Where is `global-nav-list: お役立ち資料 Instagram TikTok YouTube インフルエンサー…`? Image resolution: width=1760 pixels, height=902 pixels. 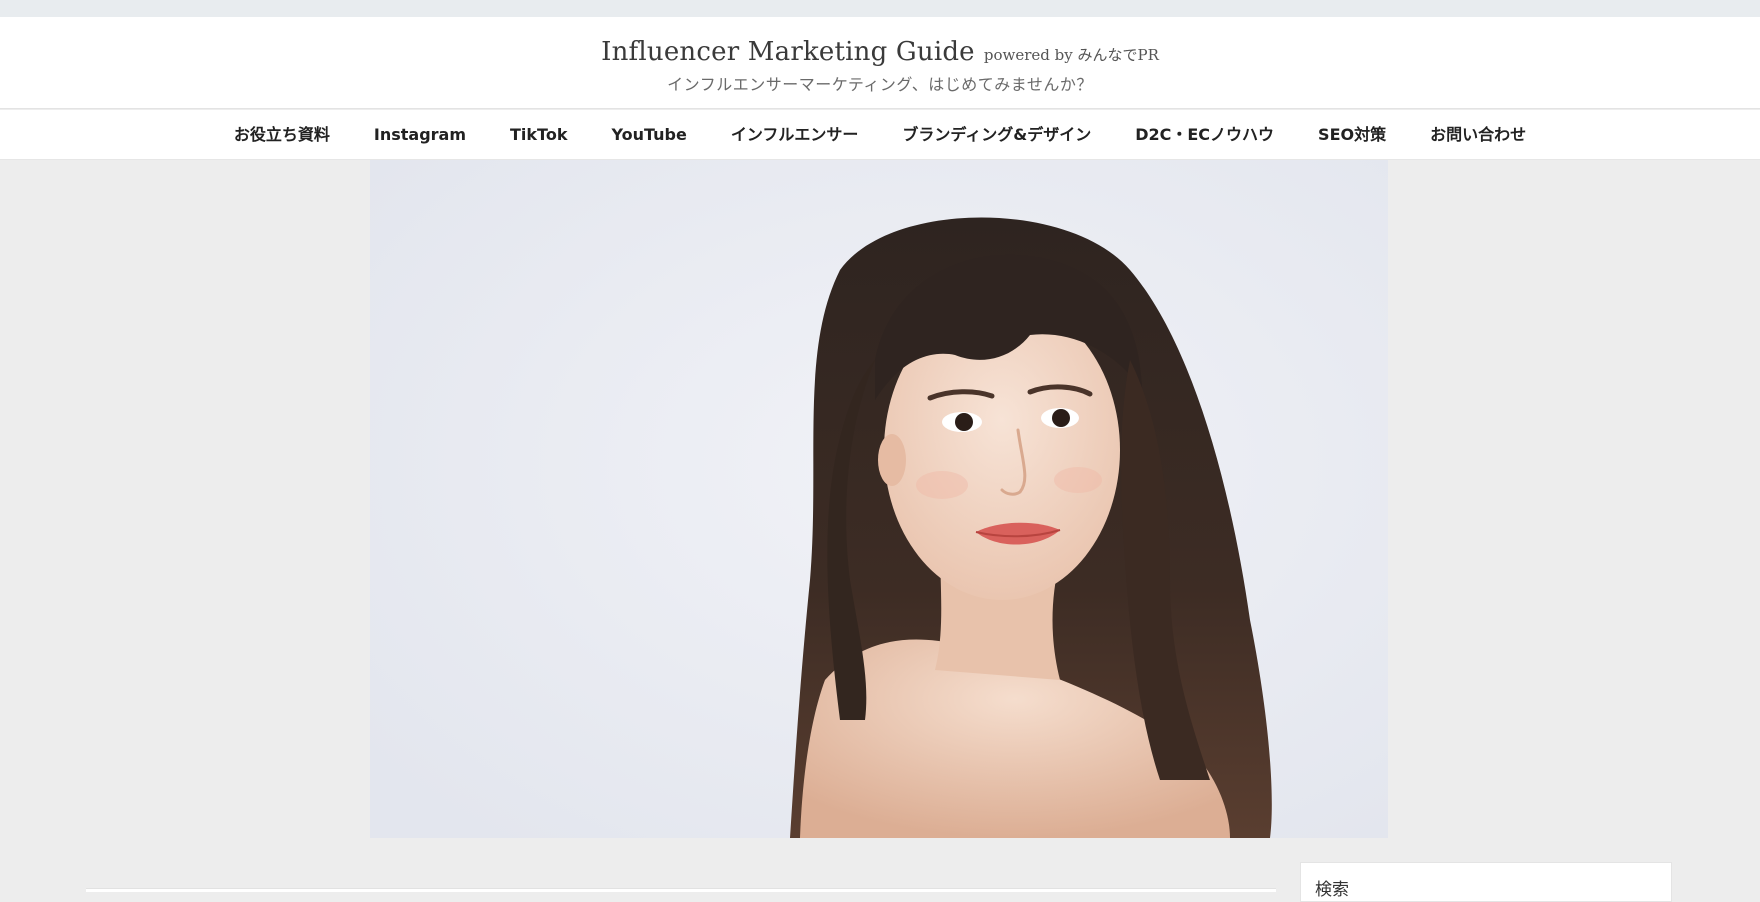 global-nav-list: お役立ち資料 Instagram TikTok YouTube インフルエンサー… is located at coordinates (880, 135).